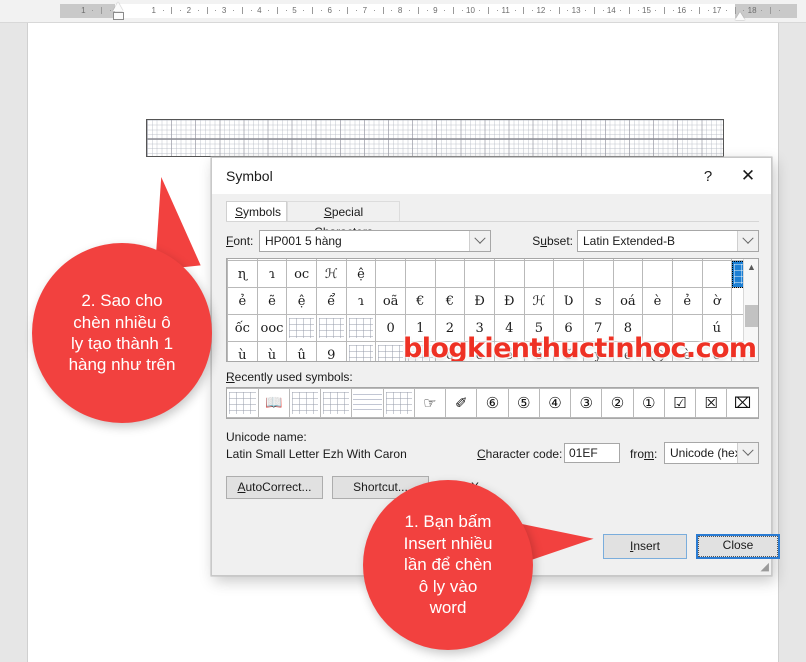 This screenshot has height=662, width=806. Describe the element at coordinates (367, 403) in the screenshot. I see `lines-symbol` at that location.